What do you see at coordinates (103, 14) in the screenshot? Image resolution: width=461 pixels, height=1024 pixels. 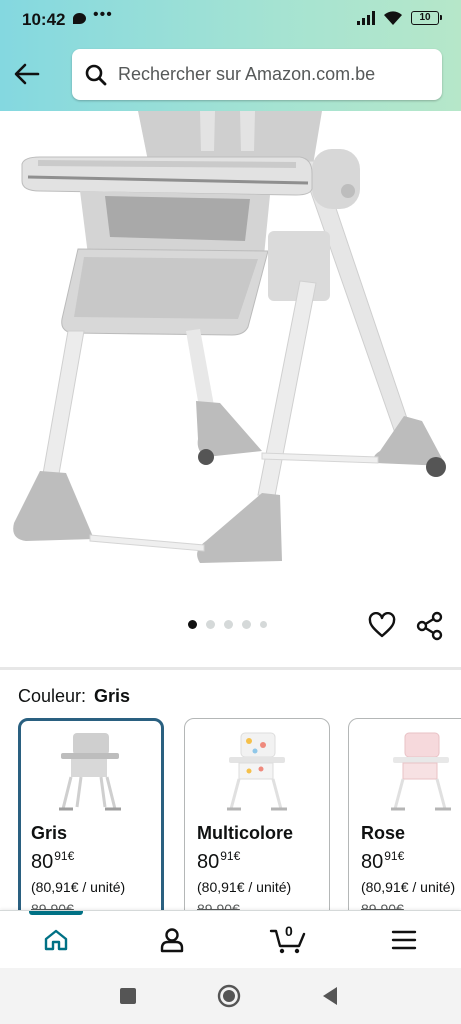 I see `more-notifications-icon: •••` at bounding box center [103, 14].